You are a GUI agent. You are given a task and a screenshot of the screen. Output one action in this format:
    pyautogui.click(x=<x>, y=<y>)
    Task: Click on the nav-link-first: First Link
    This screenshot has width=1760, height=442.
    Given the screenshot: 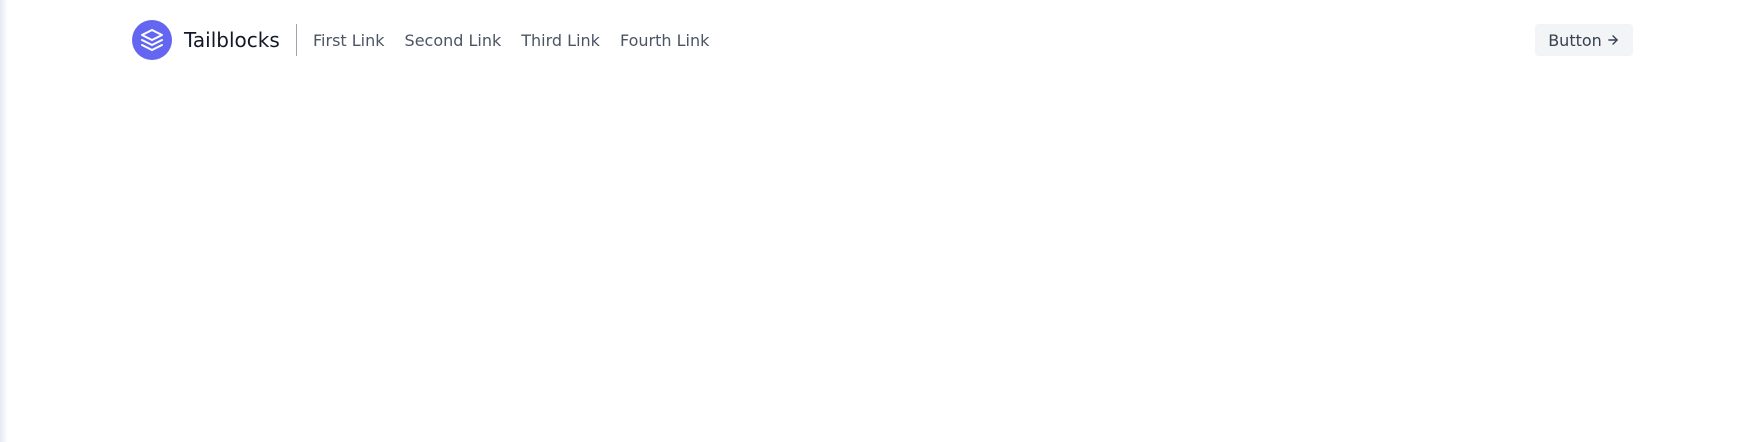 What is the action you would take?
    pyautogui.click(x=349, y=40)
    